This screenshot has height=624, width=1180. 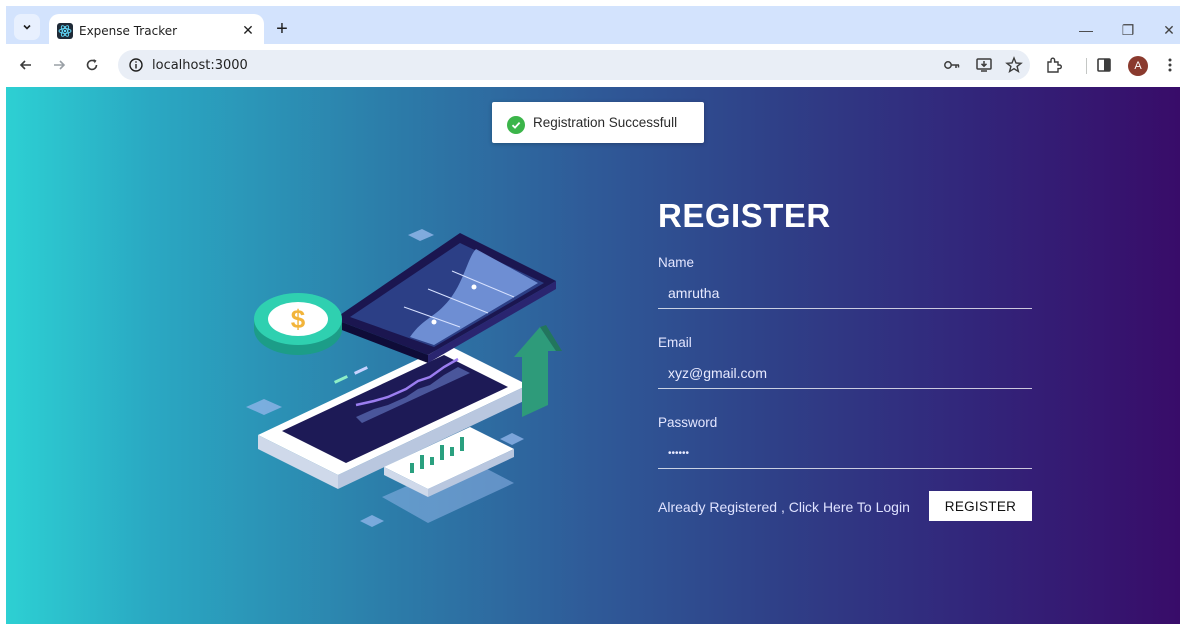 What do you see at coordinates (404, 378) in the screenshot?
I see `finance-illustration: $` at bounding box center [404, 378].